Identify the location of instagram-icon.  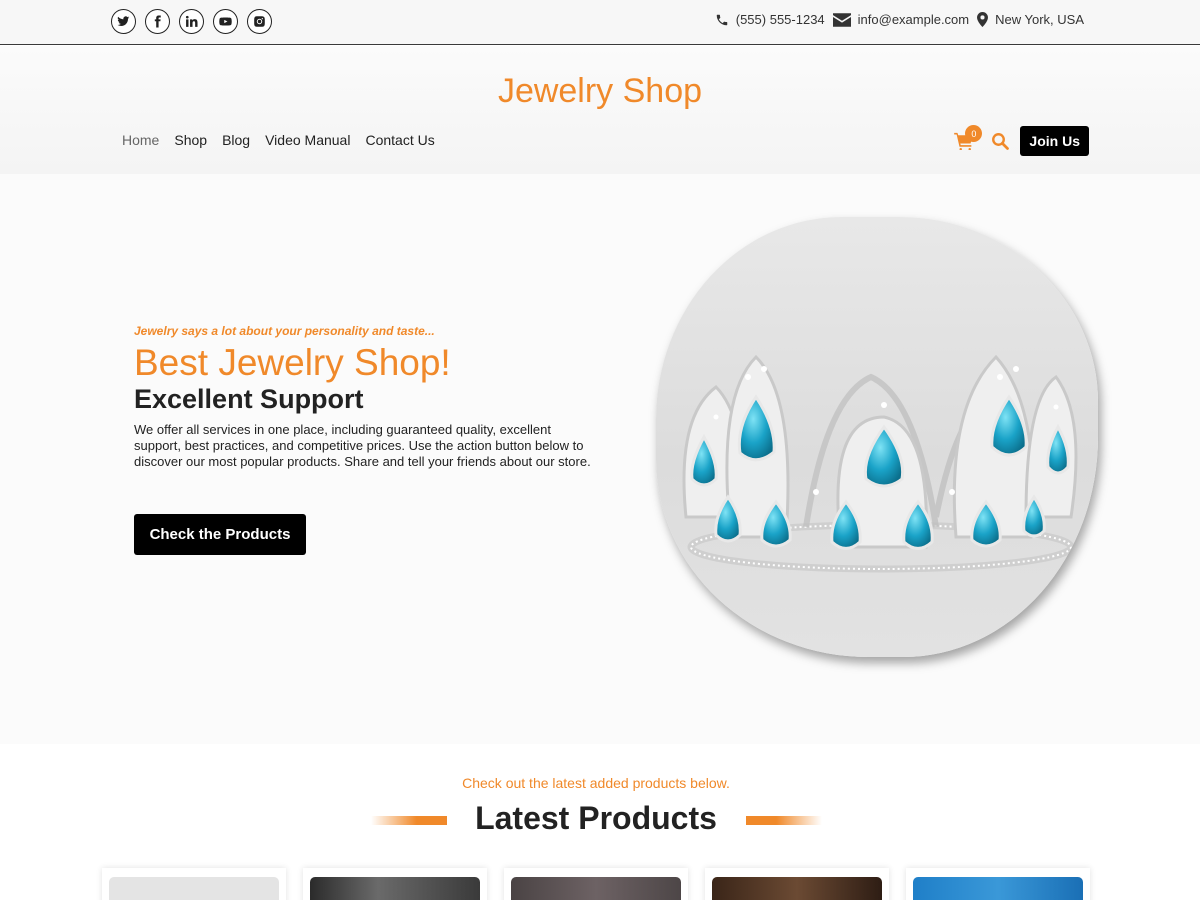
(259, 21).